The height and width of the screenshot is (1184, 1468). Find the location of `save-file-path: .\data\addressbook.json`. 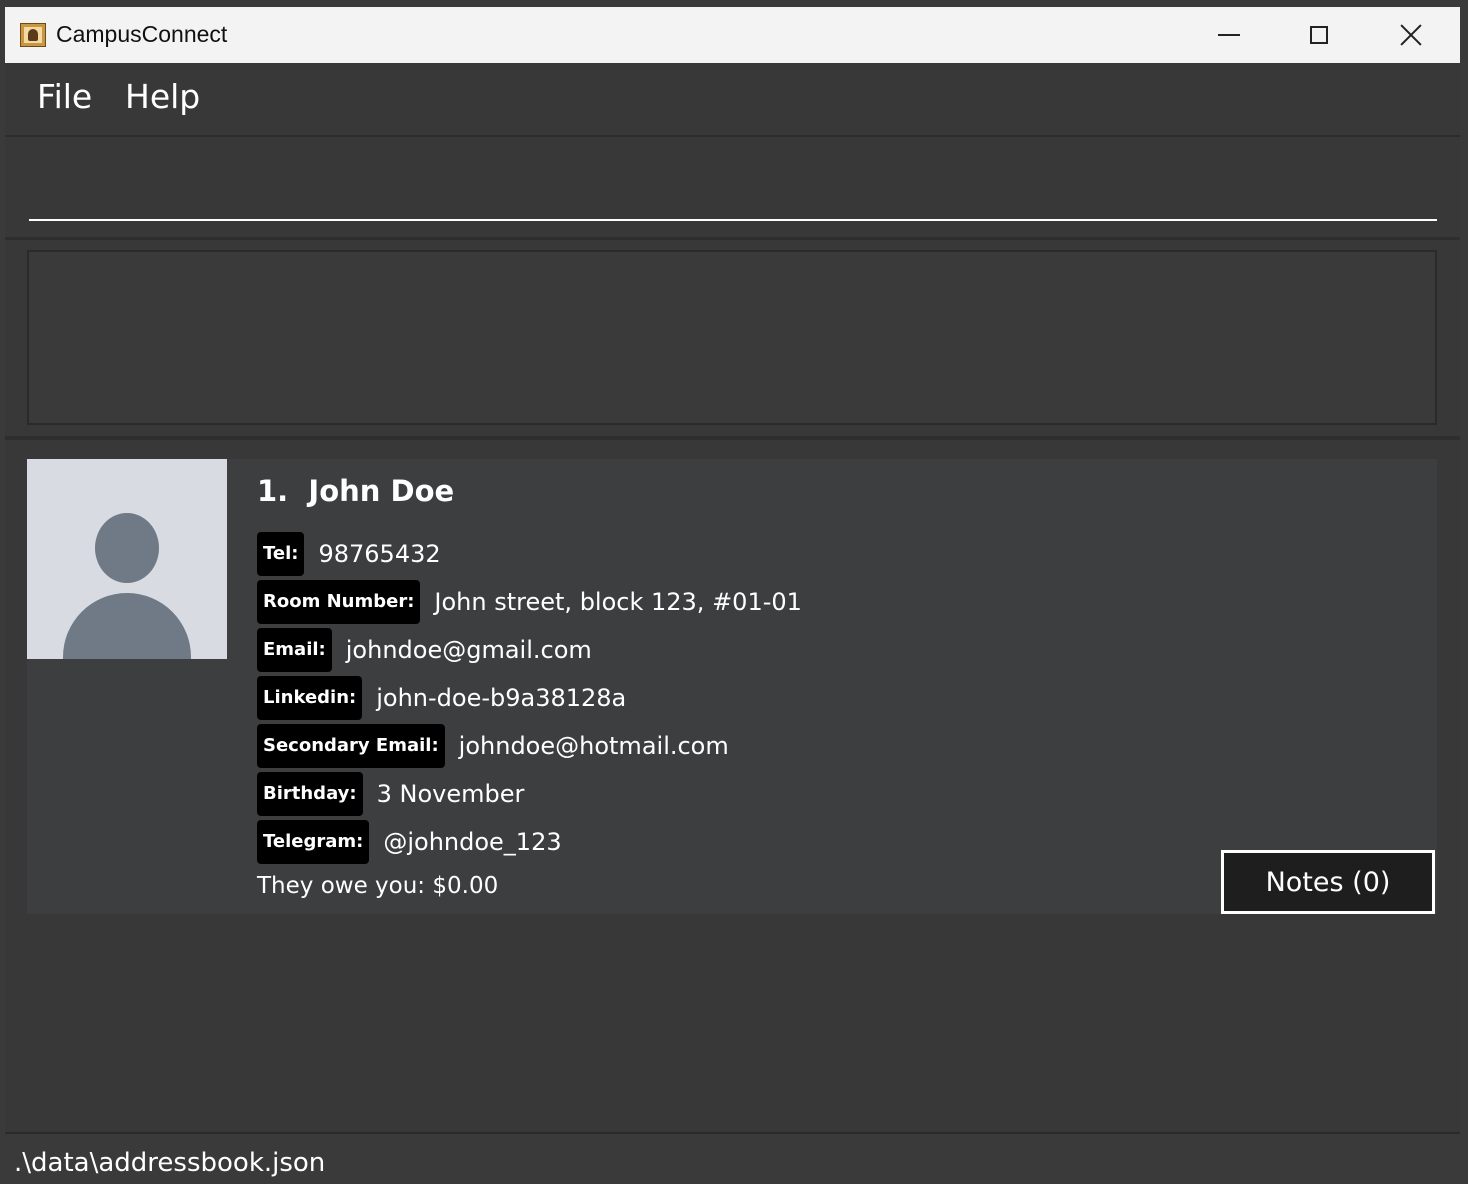

save-file-path: .\data\addressbook.json is located at coordinates (170, 1163).